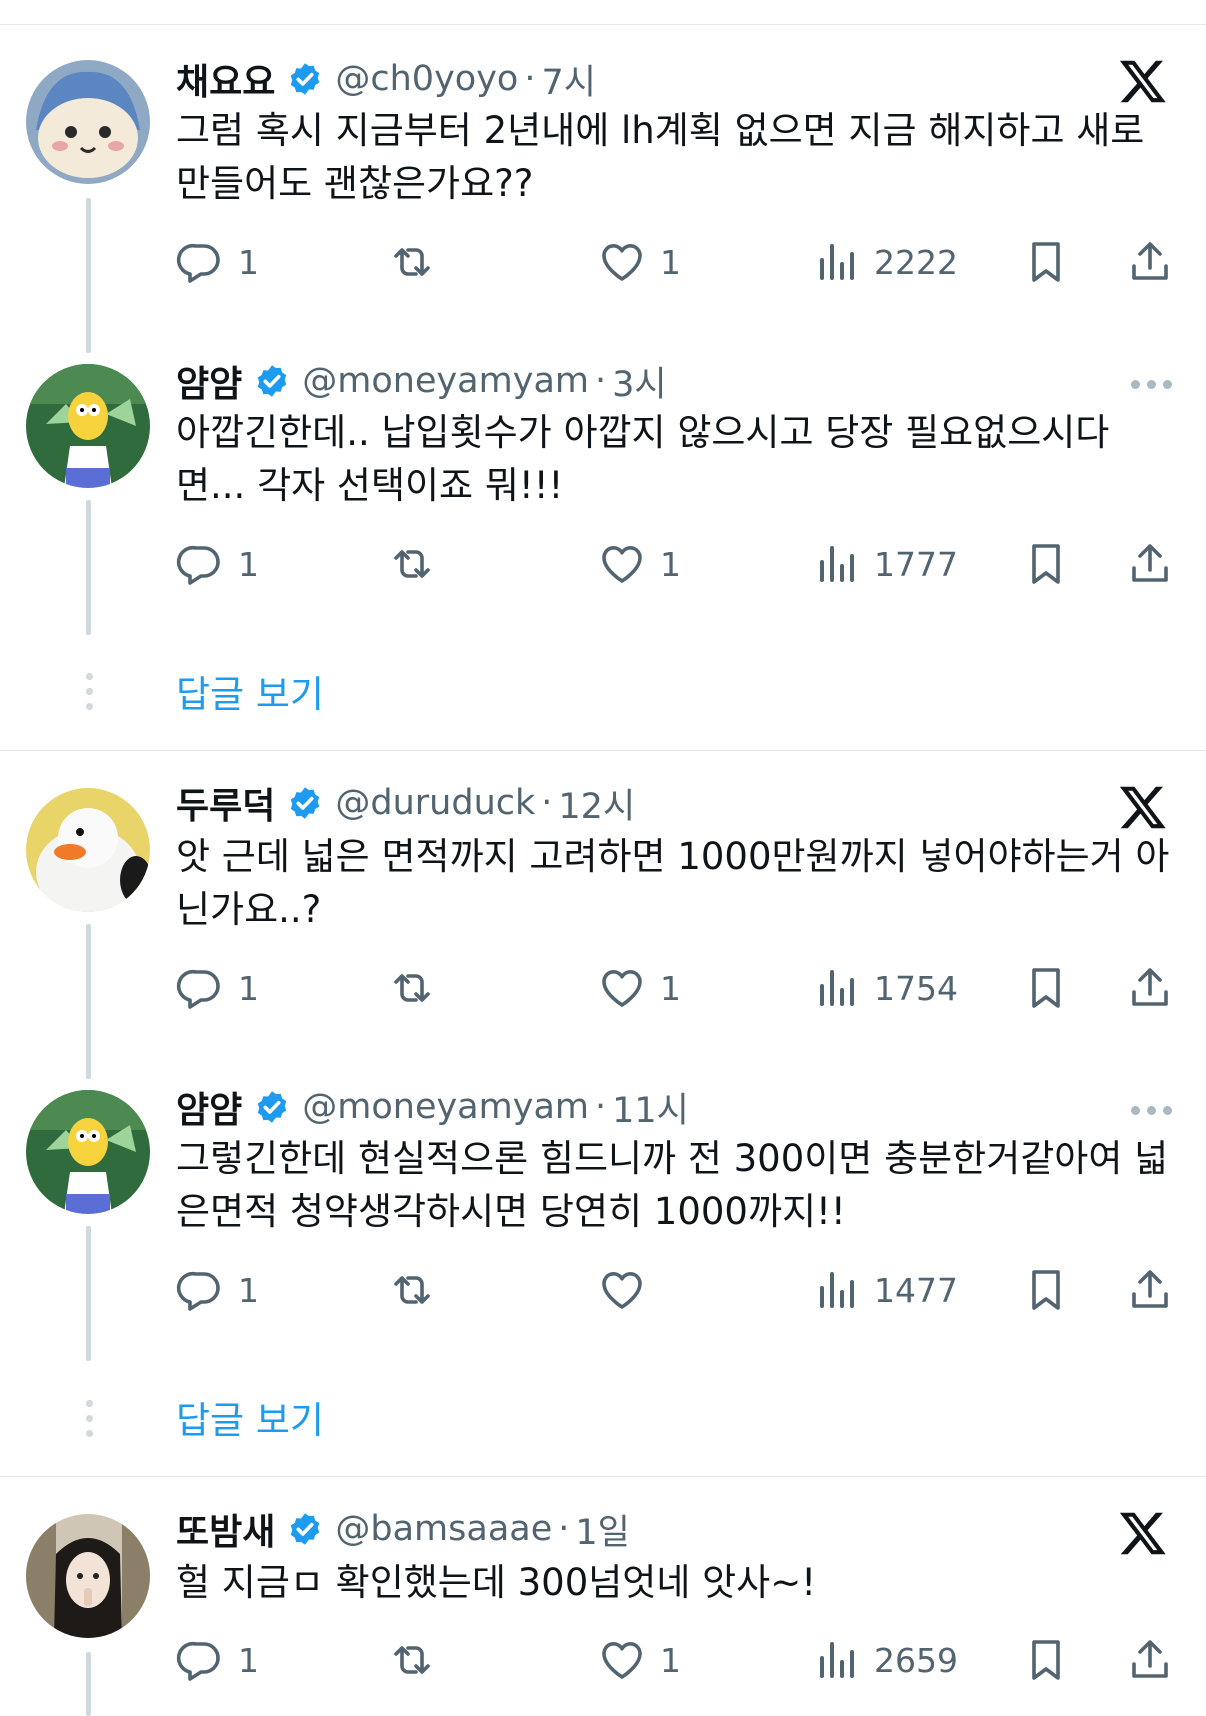 The height and width of the screenshot is (1716, 1206). What do you see at coordinates (435, 803) in the screenshot?
I see `user-handle: @duruduck` at bounding box center [435, 803].